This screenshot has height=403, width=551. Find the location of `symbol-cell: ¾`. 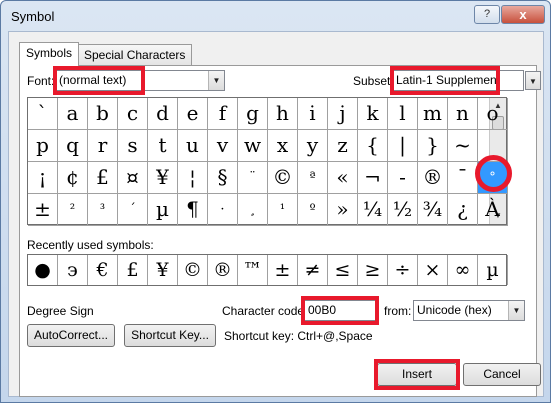

symbol-cell: ¾ is located at coordinates (433, 210).